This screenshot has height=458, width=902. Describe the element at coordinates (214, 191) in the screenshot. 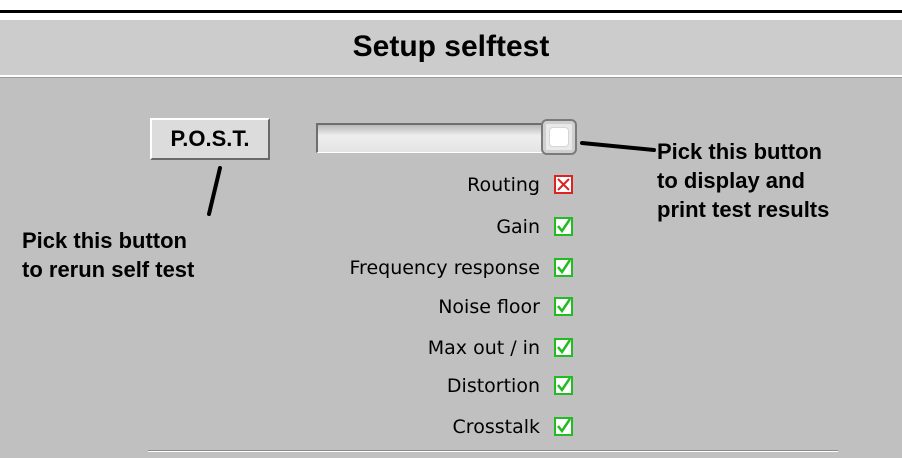

I see `rerun-pointer-line` at that location.